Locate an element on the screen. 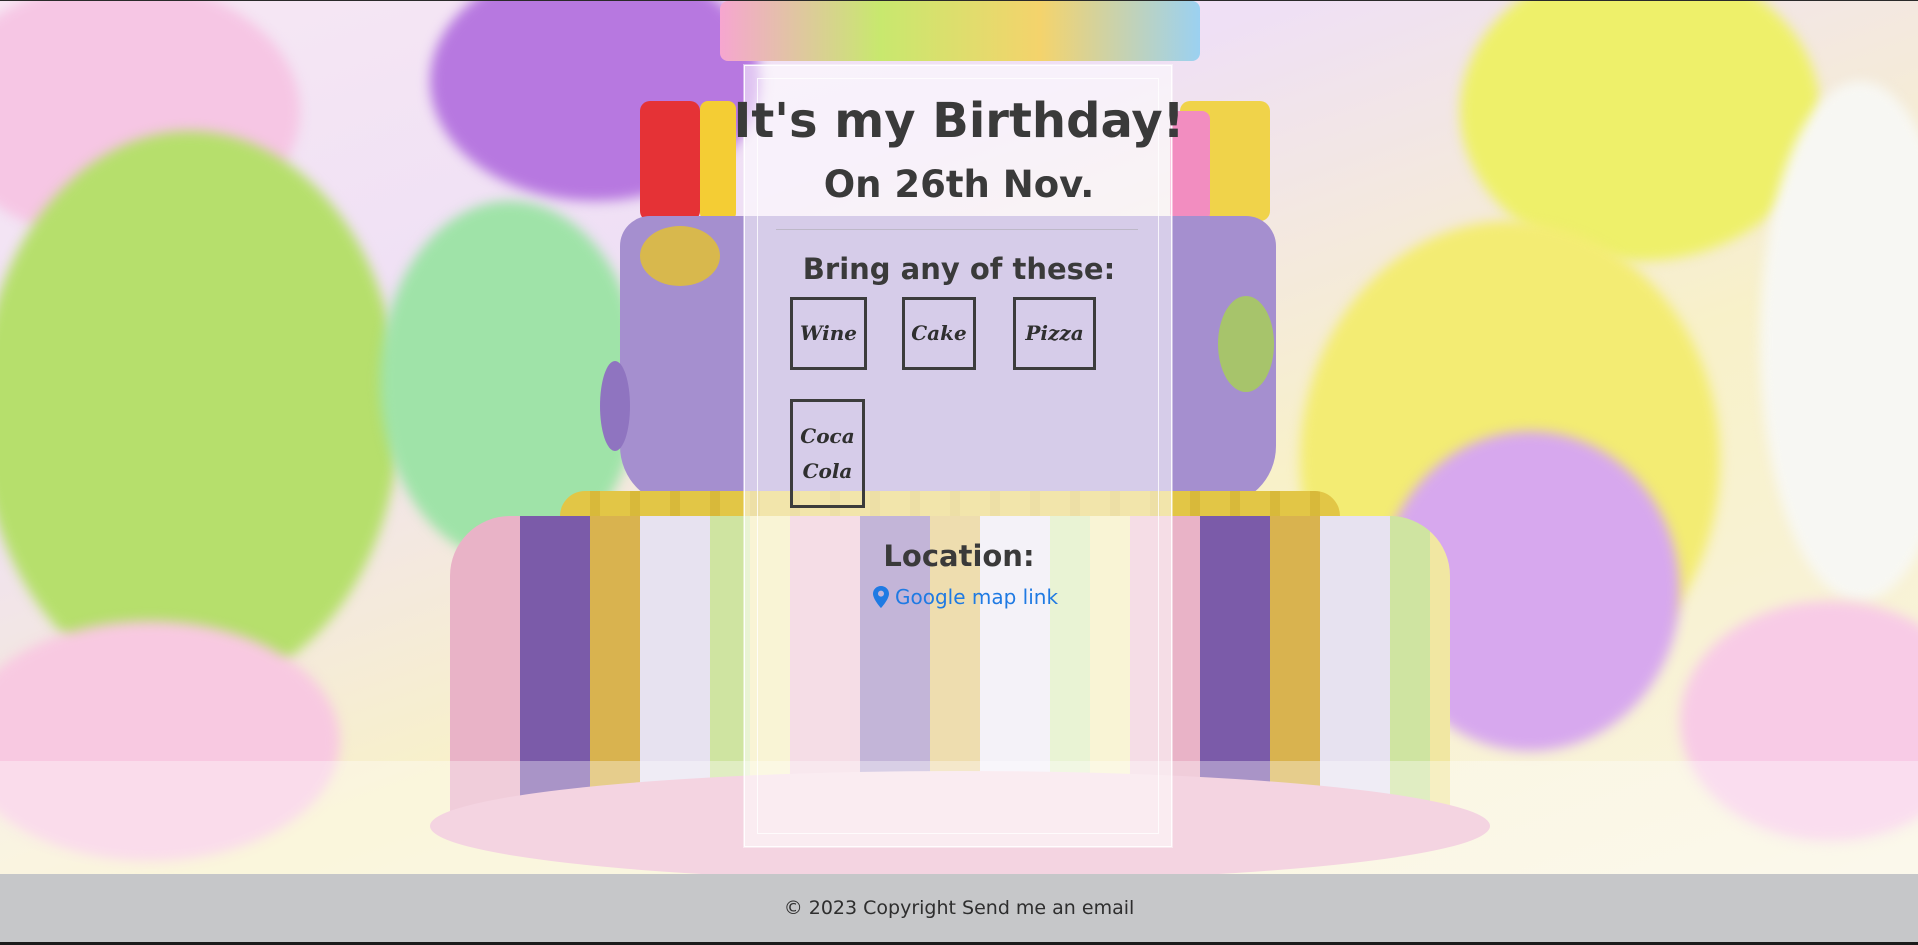 Image resolution: width=1918 pixels, height=945 pixels. bring-item-wine: Wine is located at coordinates (828, 333).